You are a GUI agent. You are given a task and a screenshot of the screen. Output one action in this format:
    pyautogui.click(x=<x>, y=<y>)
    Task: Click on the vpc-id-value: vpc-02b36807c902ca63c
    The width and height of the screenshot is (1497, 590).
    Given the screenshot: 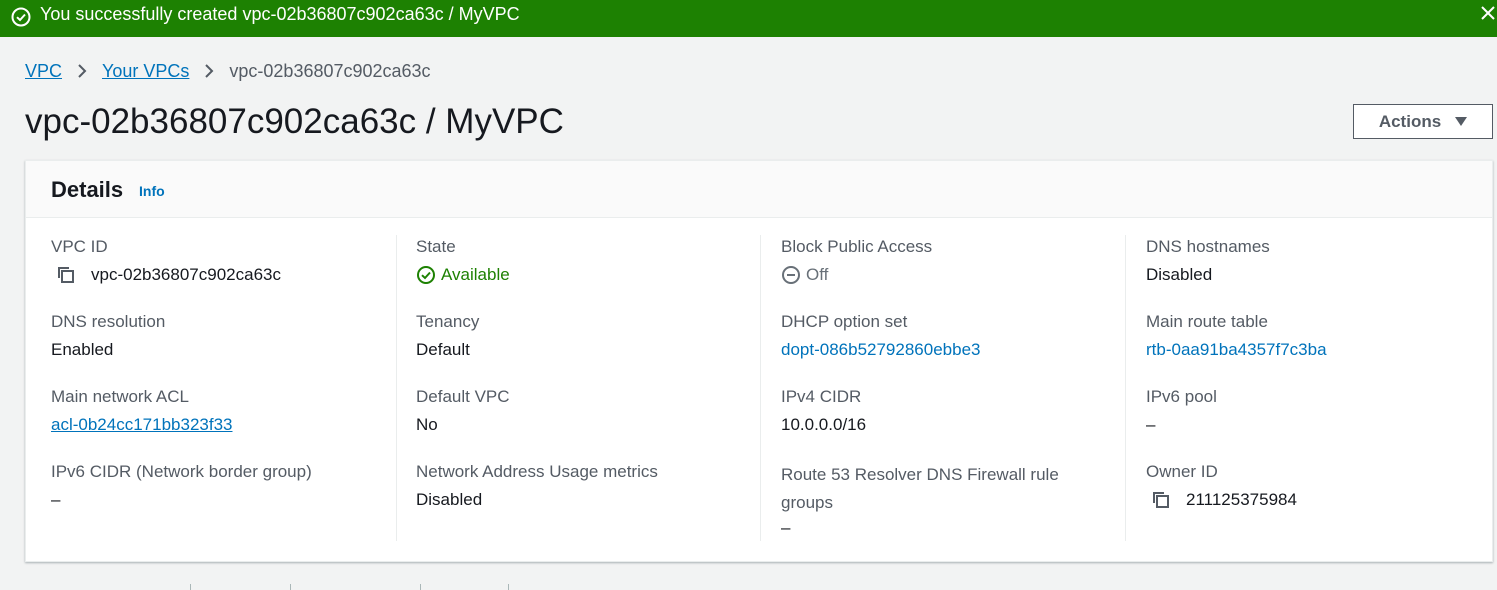 What is the action you would take?
    pyautogui.click(x=186, y=274)
    